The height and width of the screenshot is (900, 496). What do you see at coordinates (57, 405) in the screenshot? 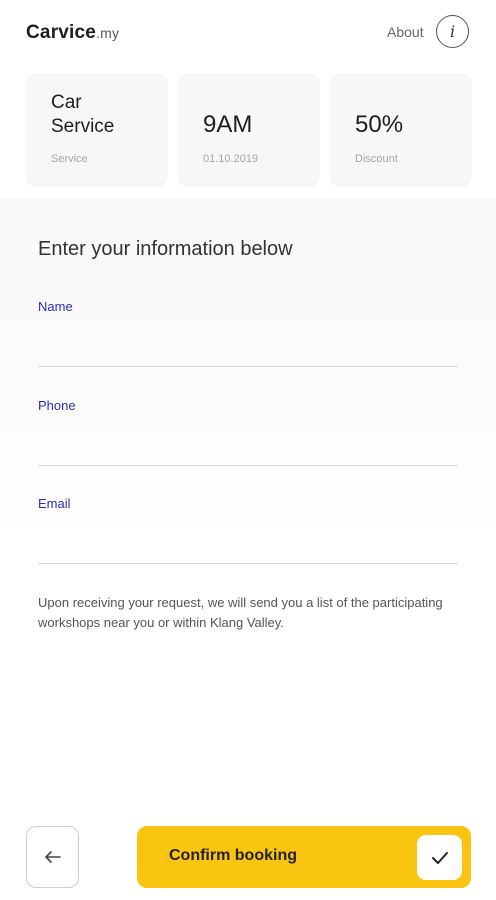
I see `phone-label: Phone` at bounding box center [57, 405].